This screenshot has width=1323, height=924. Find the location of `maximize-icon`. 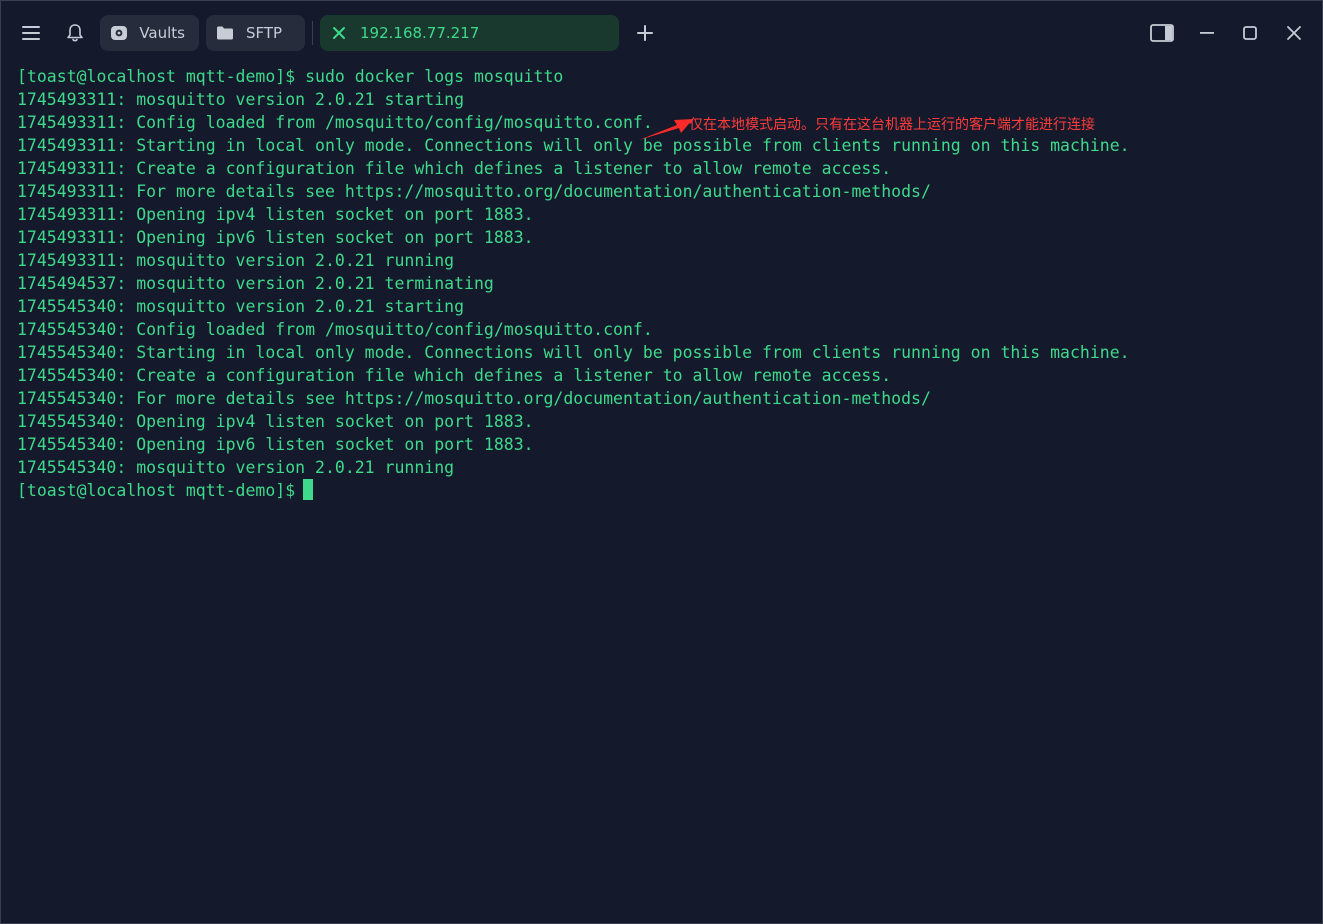

maximize-icon is located at coordinates (1250, 33).